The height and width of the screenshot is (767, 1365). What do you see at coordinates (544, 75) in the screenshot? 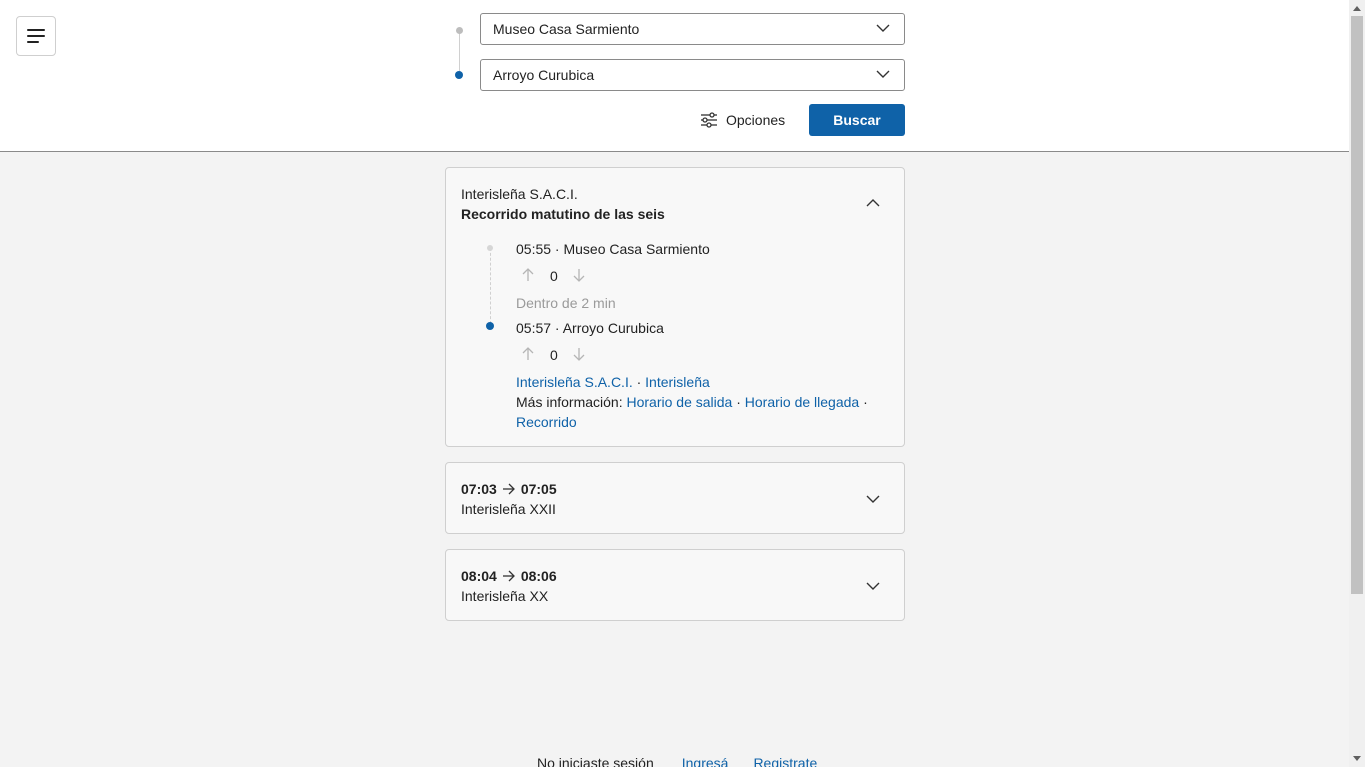
I see `destination-select-value: Arroyo Curubica` at bounding box center [544, 75].